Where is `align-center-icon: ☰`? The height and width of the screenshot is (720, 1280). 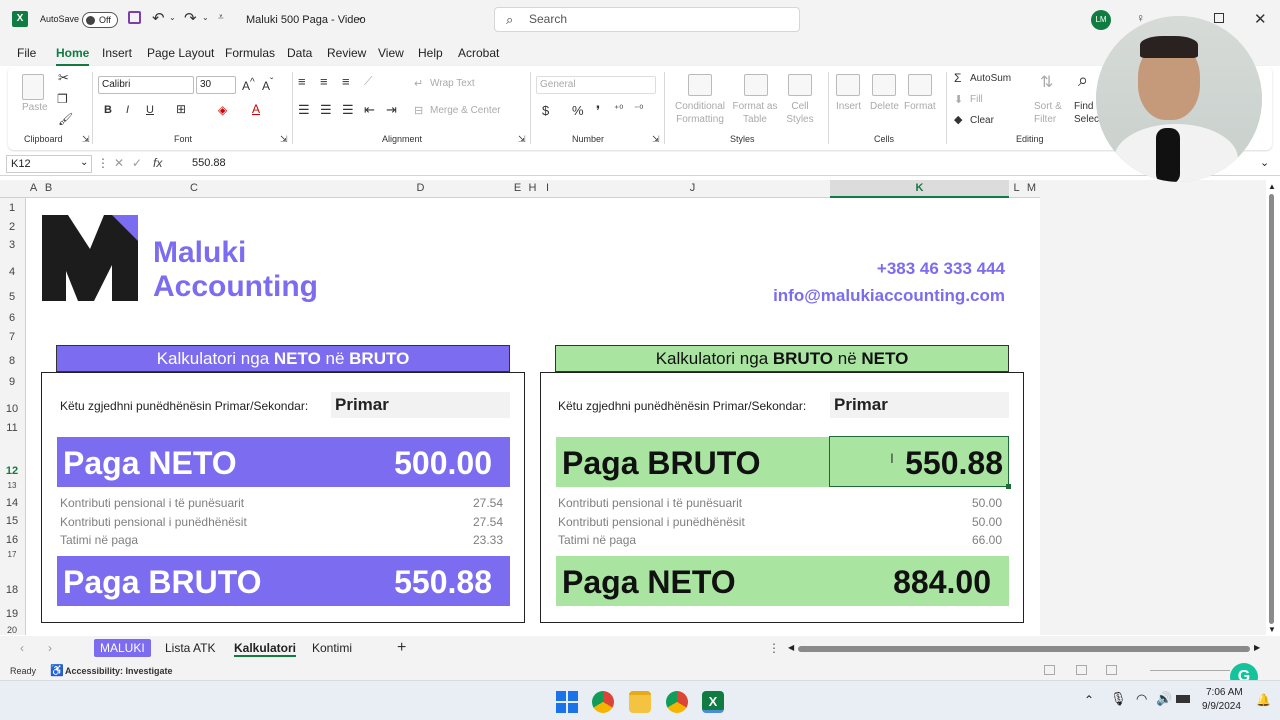 align-center-icon: ☰ is located at coordinates (326, 110).